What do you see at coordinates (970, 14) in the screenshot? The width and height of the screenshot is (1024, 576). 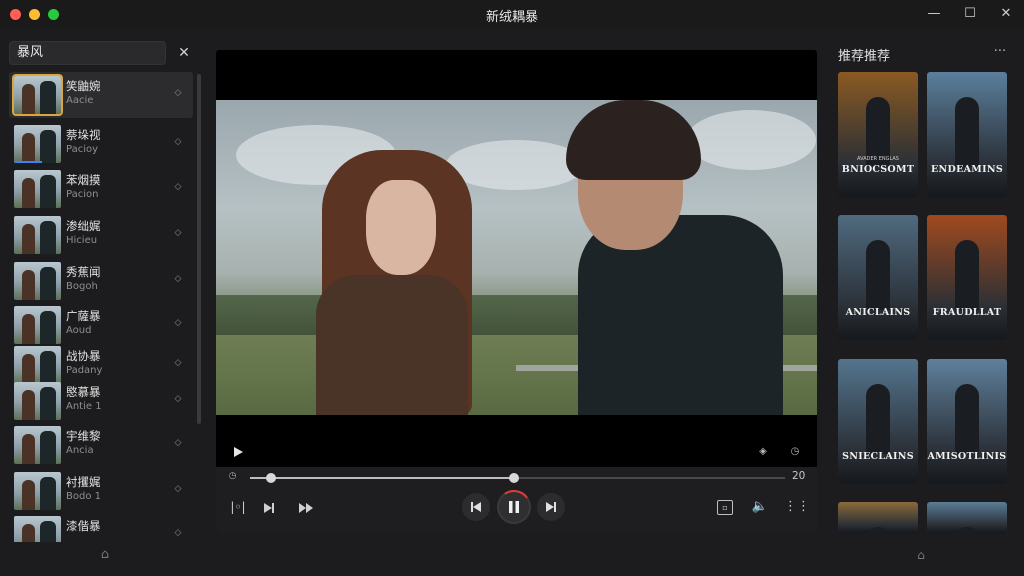 I see `maximize-icon: ☐` at bounding box center [970, 14].